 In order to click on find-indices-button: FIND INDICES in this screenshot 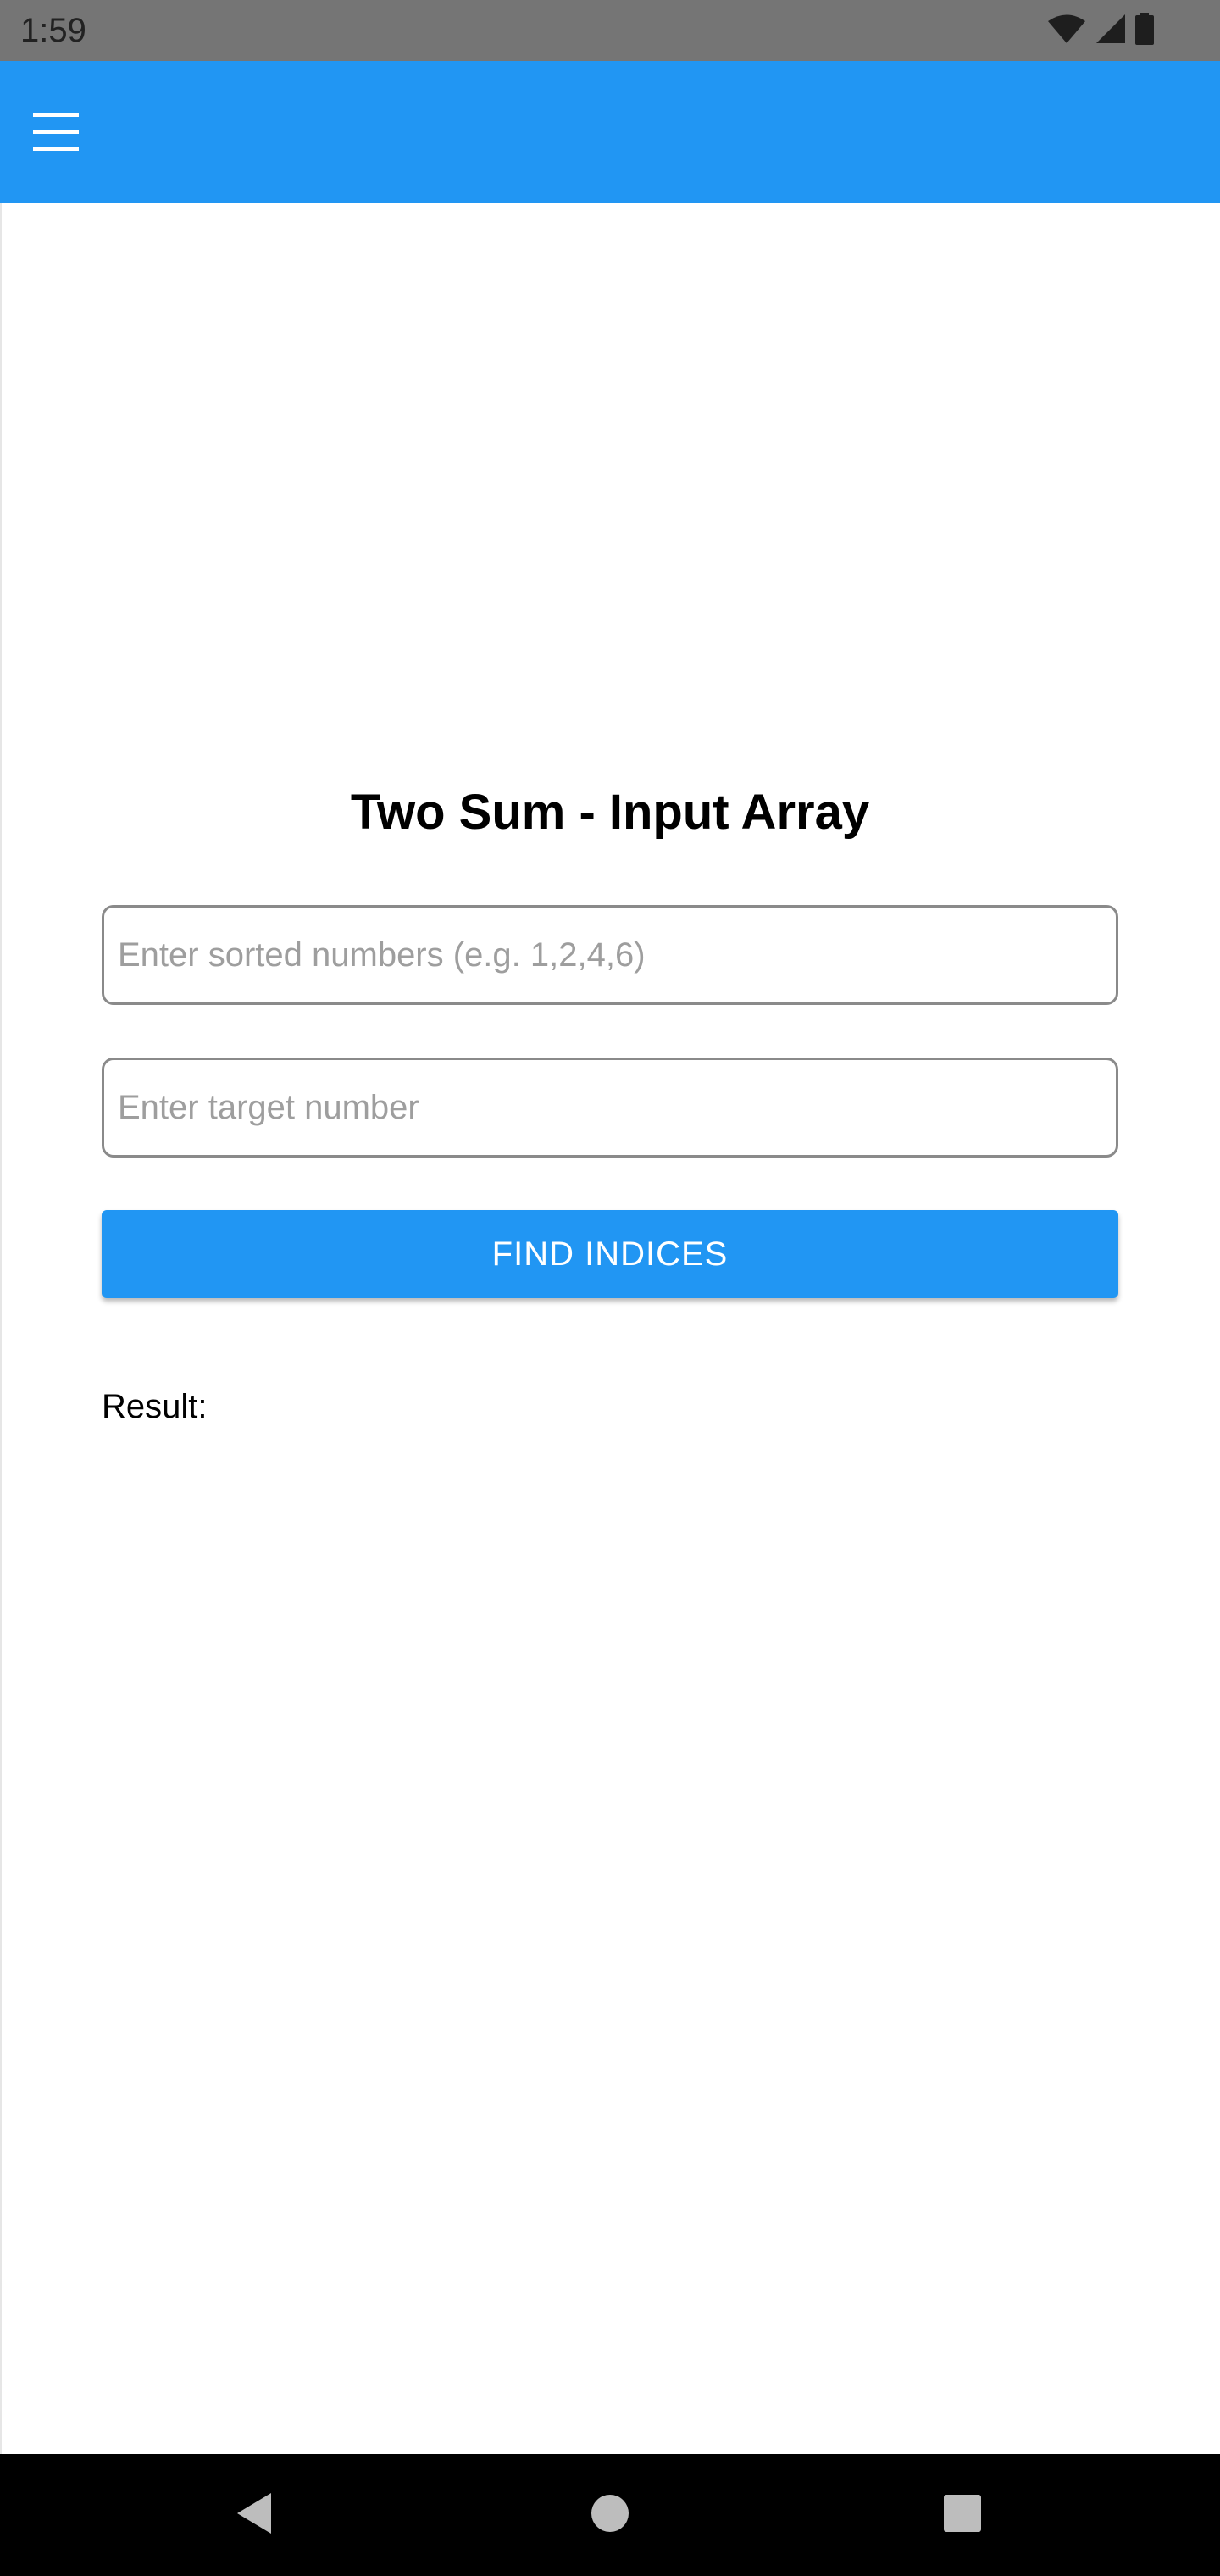, I will do `click(610, 1254)`.